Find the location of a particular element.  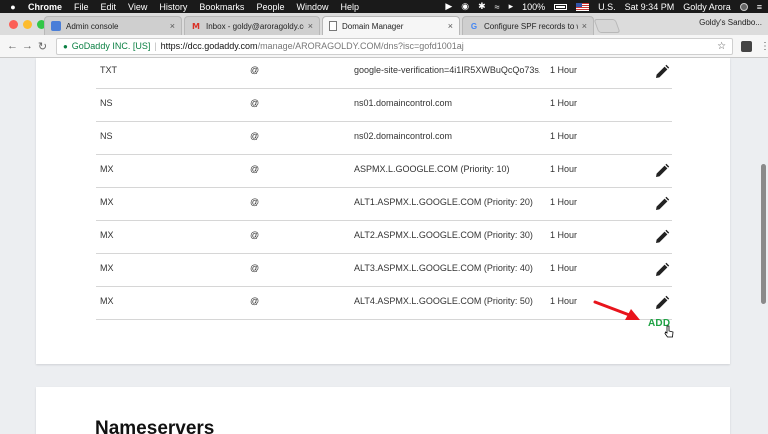

tab-admin-console: Admin console × is located at coordinates (113, 25).